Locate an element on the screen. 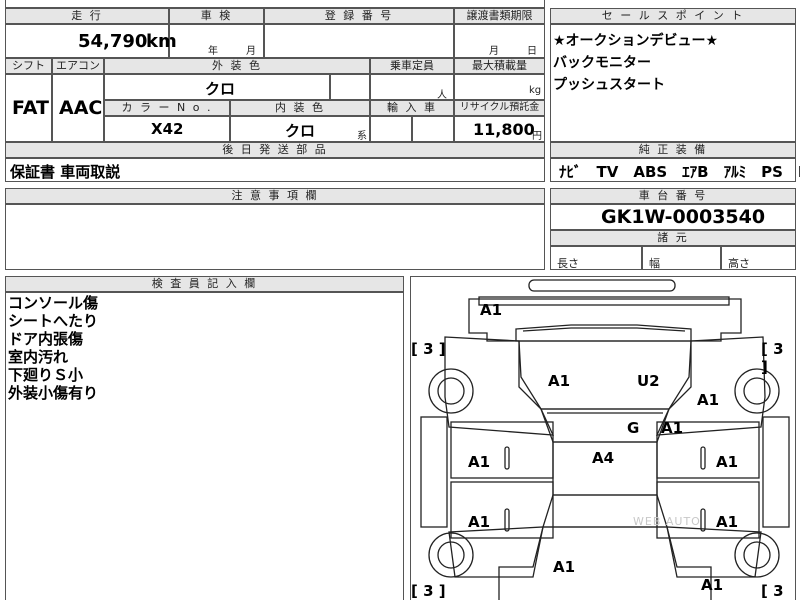  mark-rear-door-left: A1 is located at coordinates (479, 522).